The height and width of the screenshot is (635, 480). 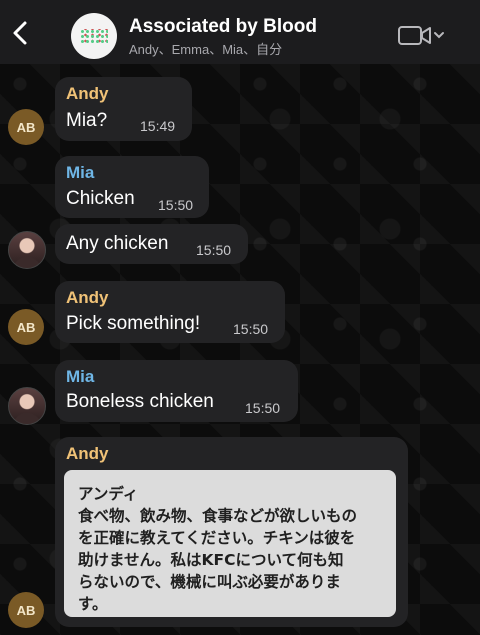 What do you see at coordinates (117, 243) in the screenshot?
I see `message-text: Any chicken` at bounding box center [117, 243].